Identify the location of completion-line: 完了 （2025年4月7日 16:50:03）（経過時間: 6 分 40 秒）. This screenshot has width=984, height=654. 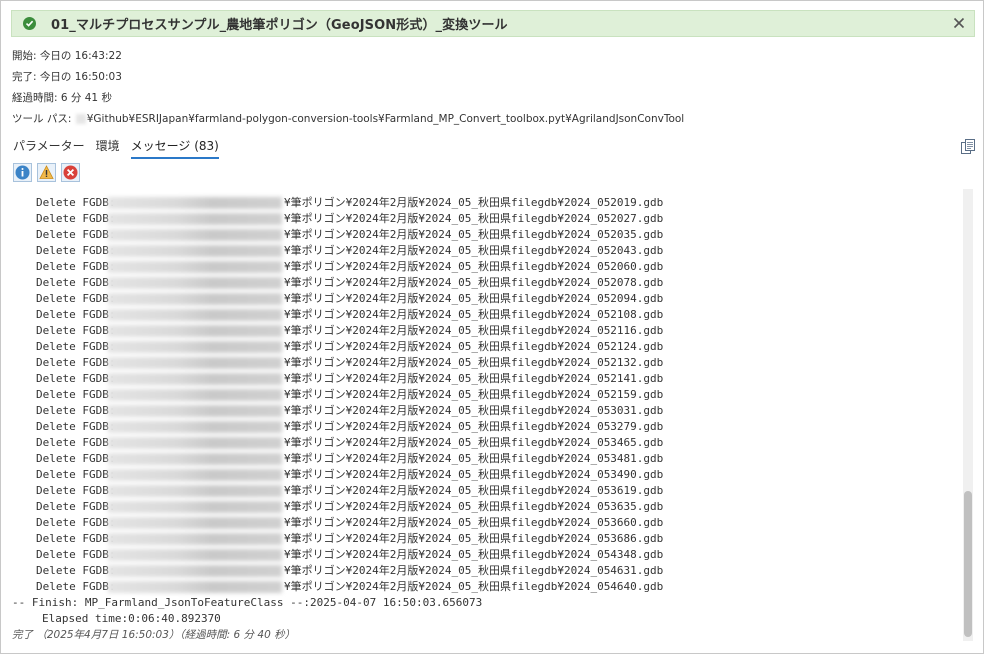
(154, 635).